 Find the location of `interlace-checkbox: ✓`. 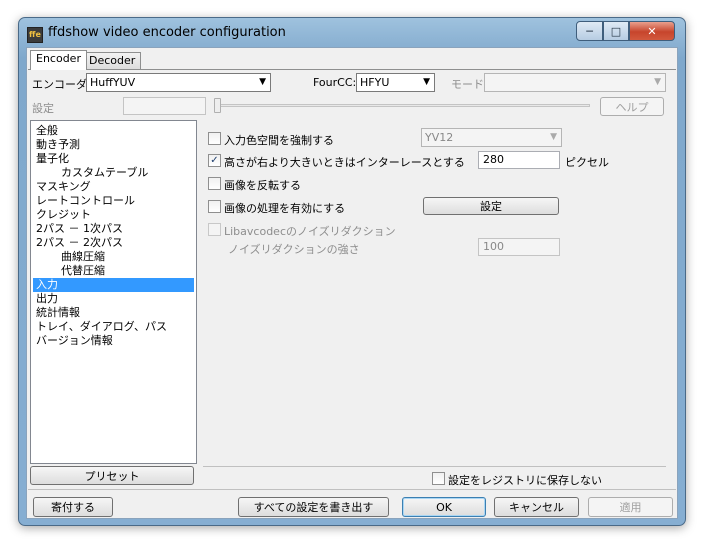

interlace-checkbox: ✓ is located at coordinates (214, 160).